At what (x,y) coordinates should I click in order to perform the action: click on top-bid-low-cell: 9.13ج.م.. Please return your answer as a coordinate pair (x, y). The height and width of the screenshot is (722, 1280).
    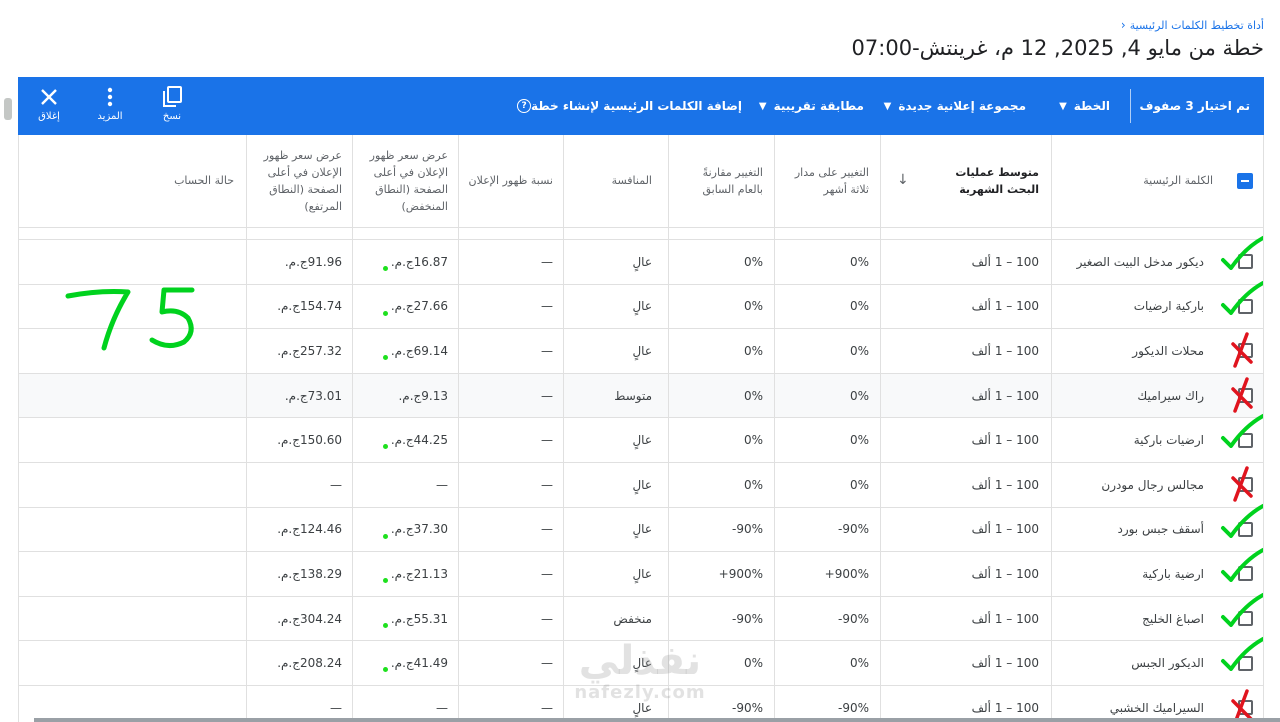
    Looking at the image, I should click on (405, 395).